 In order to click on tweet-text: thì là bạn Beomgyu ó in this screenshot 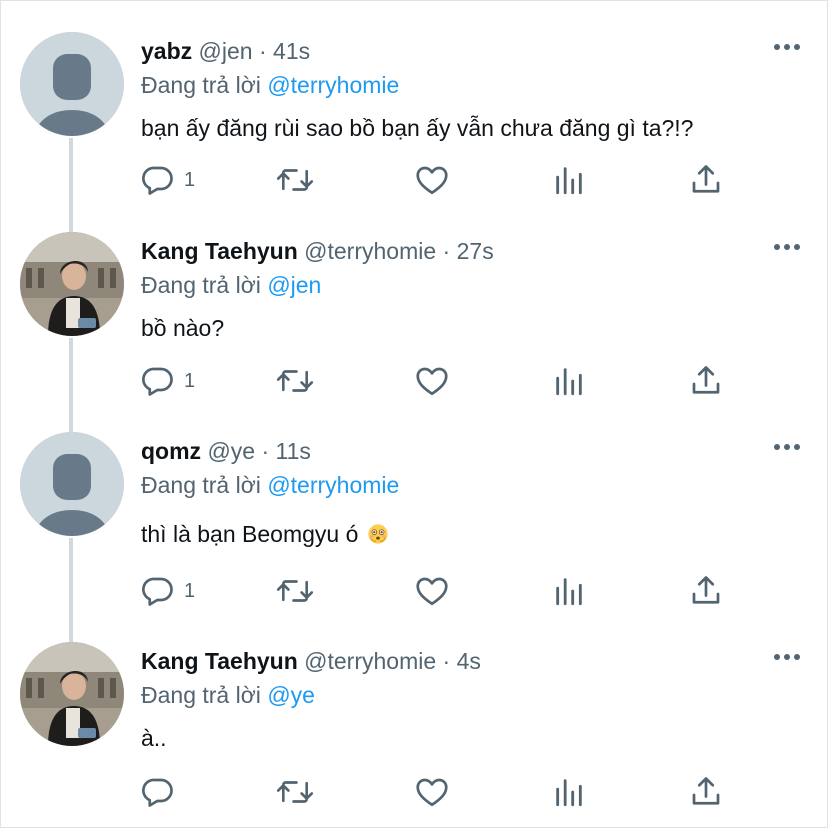, I will do `click(250, 534)`.